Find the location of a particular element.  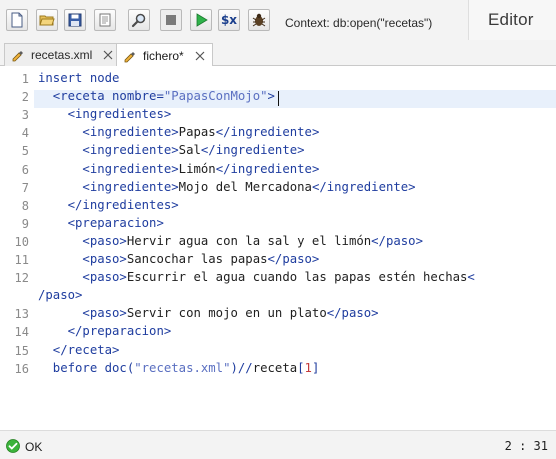

tab-label: fichero* is located at coordinates (163, 55).